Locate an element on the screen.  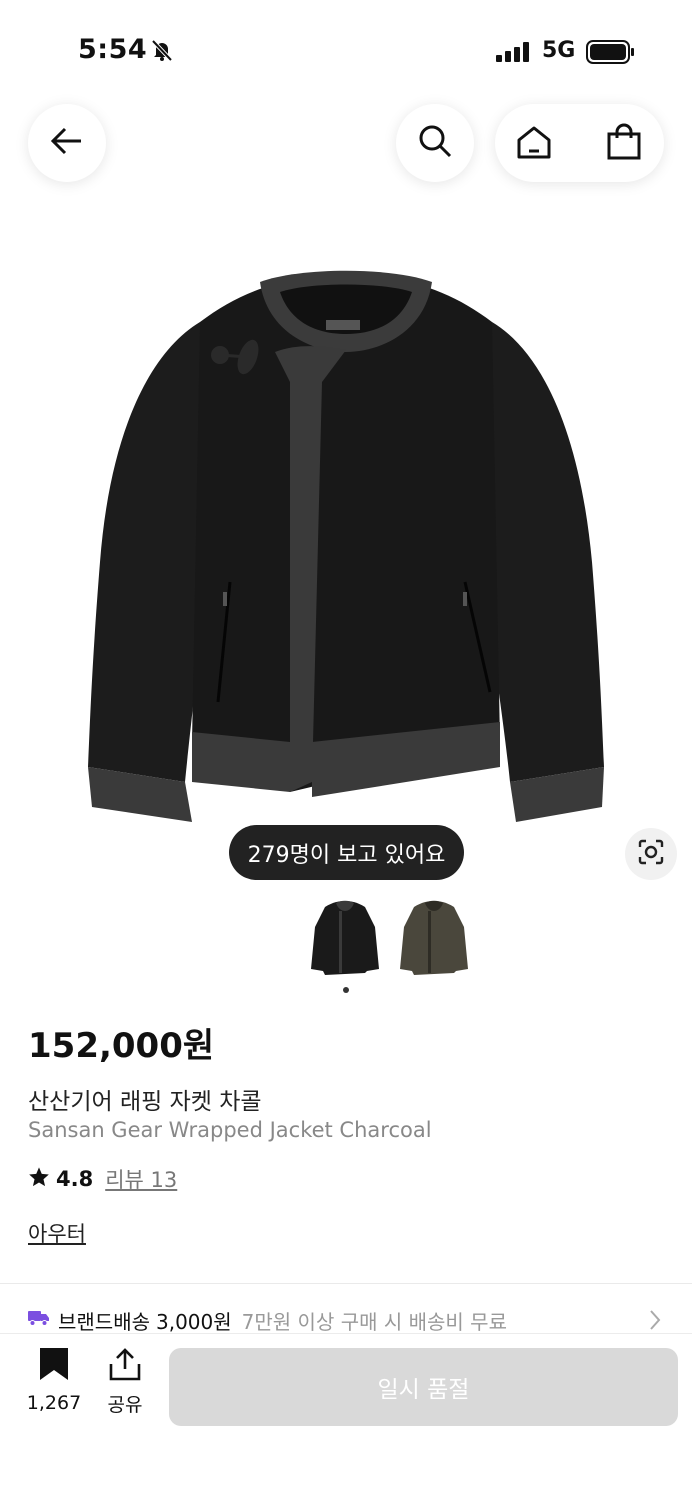
home-icon is located at coordinates (534, 145).